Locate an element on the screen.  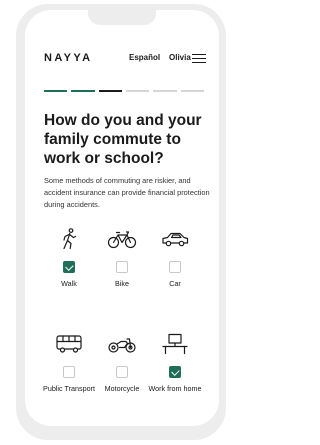
option-car: Car is located at coordinates (175, 258).